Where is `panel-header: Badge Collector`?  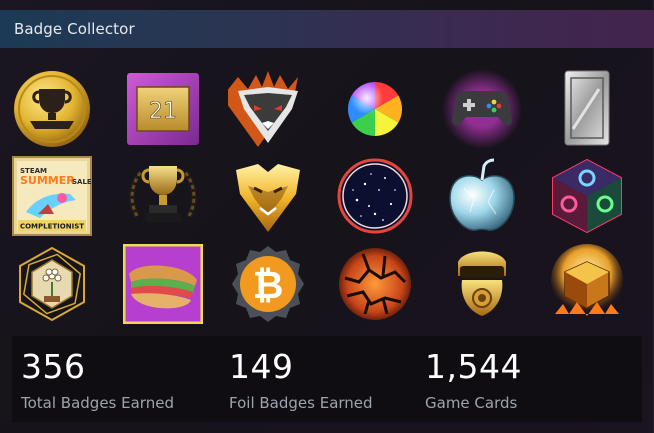 panel-header: Badge Collector is located at coordinates (327, 29).